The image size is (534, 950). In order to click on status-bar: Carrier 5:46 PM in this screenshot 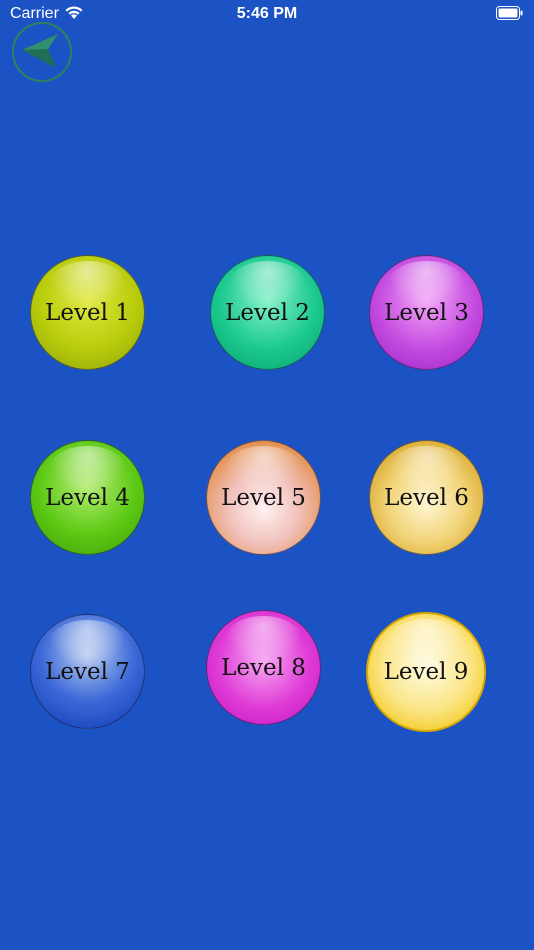, I will do `click(267, 14)`.